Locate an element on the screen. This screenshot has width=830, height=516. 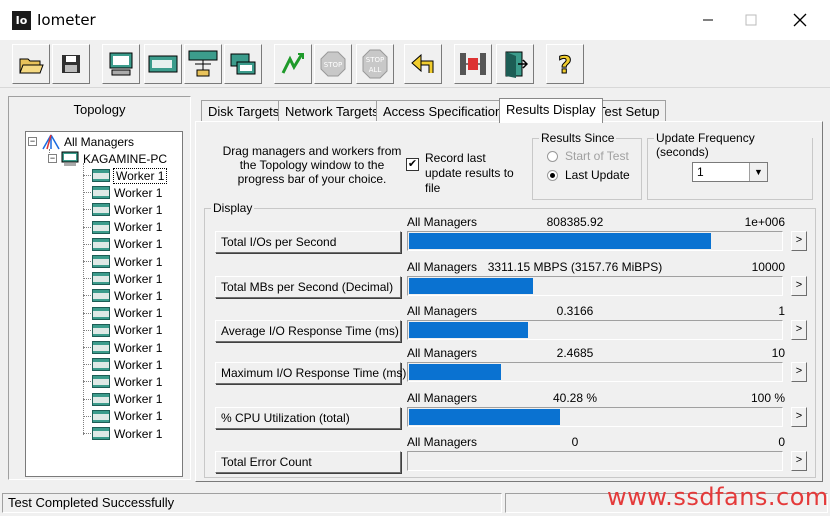
save-icon is located at coordinates (71, 64).